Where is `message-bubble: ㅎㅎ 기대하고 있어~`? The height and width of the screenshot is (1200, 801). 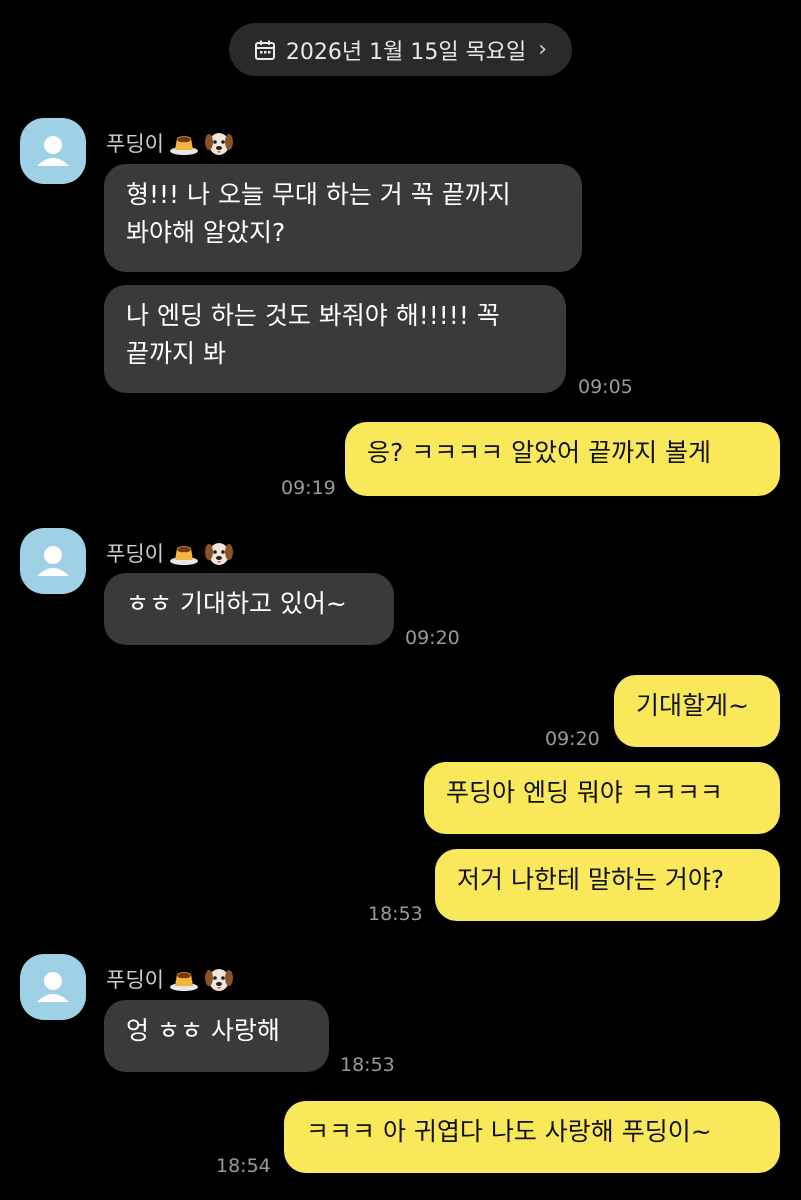 message-bubble: ㅎㅎ 기대하고 있어~ is located at coordinates (249, 609).